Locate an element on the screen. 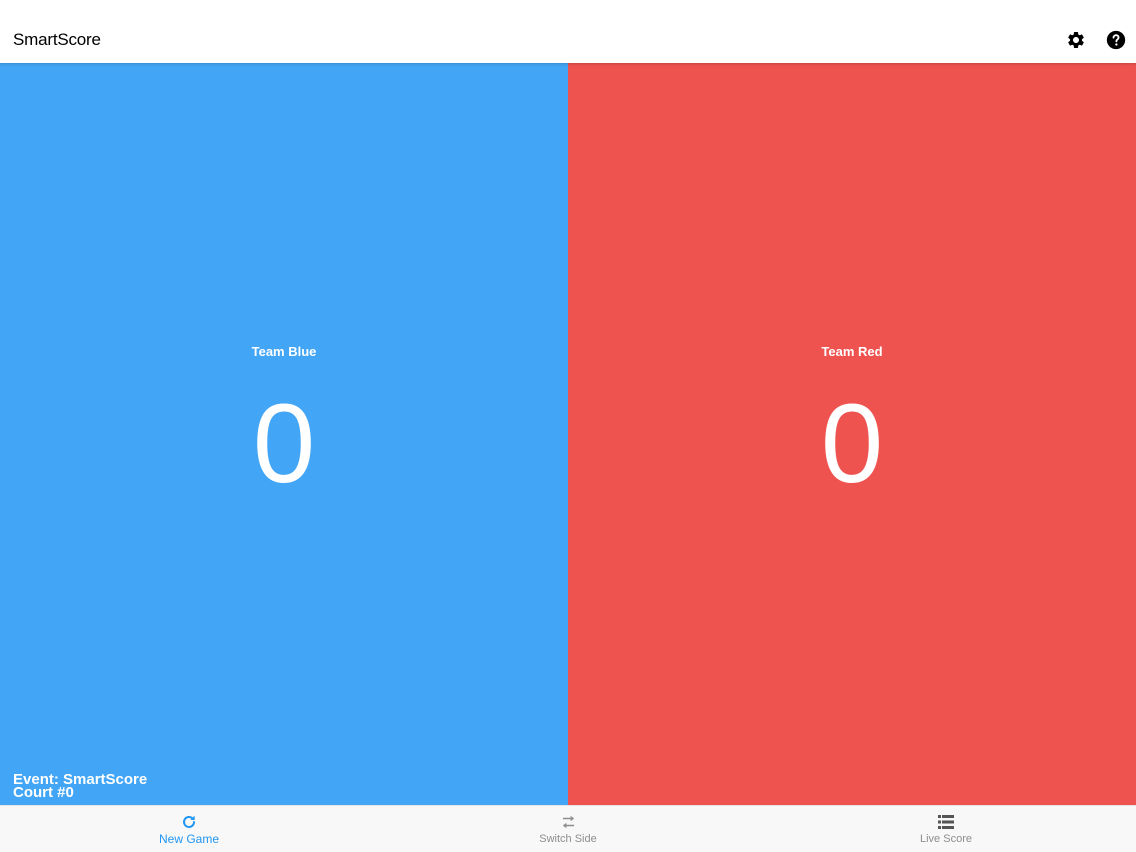  team-red-name: Team Red is located at coordinates (852, 351).